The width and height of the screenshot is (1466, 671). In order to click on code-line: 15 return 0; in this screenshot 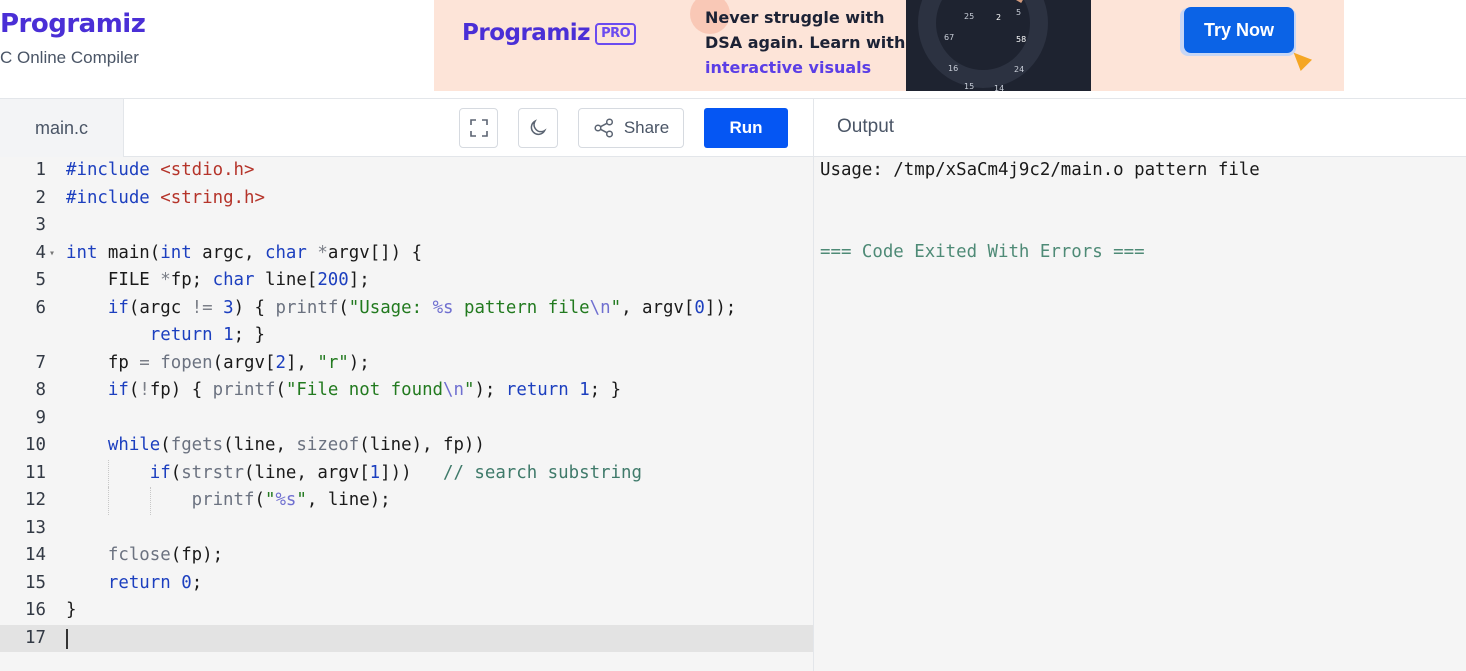, I will do `click(406, 584)`.